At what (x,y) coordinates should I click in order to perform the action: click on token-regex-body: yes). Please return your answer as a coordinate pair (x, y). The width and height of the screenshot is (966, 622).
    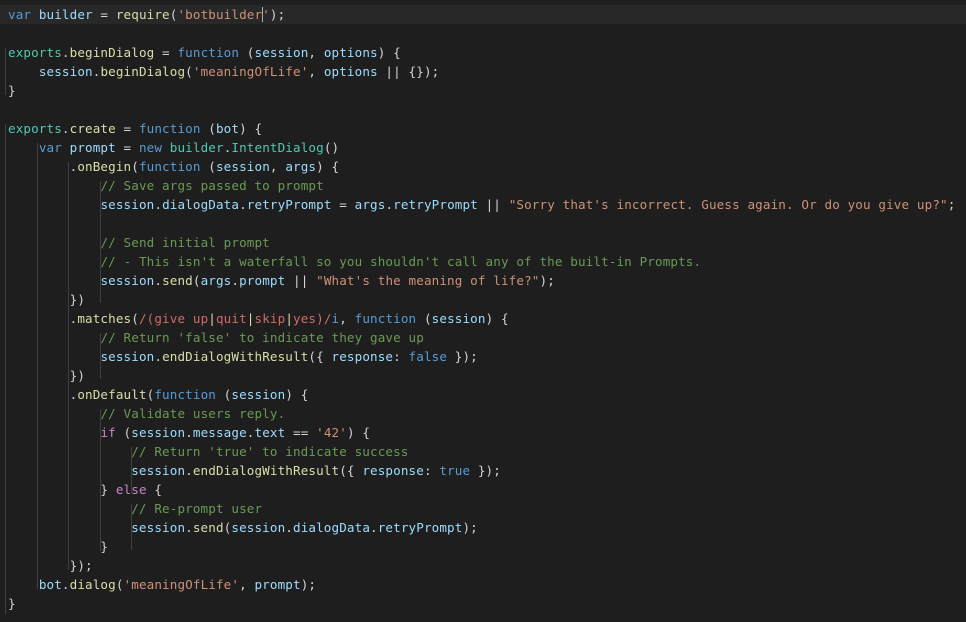
    Looking at the image, I should click on (308, 318).